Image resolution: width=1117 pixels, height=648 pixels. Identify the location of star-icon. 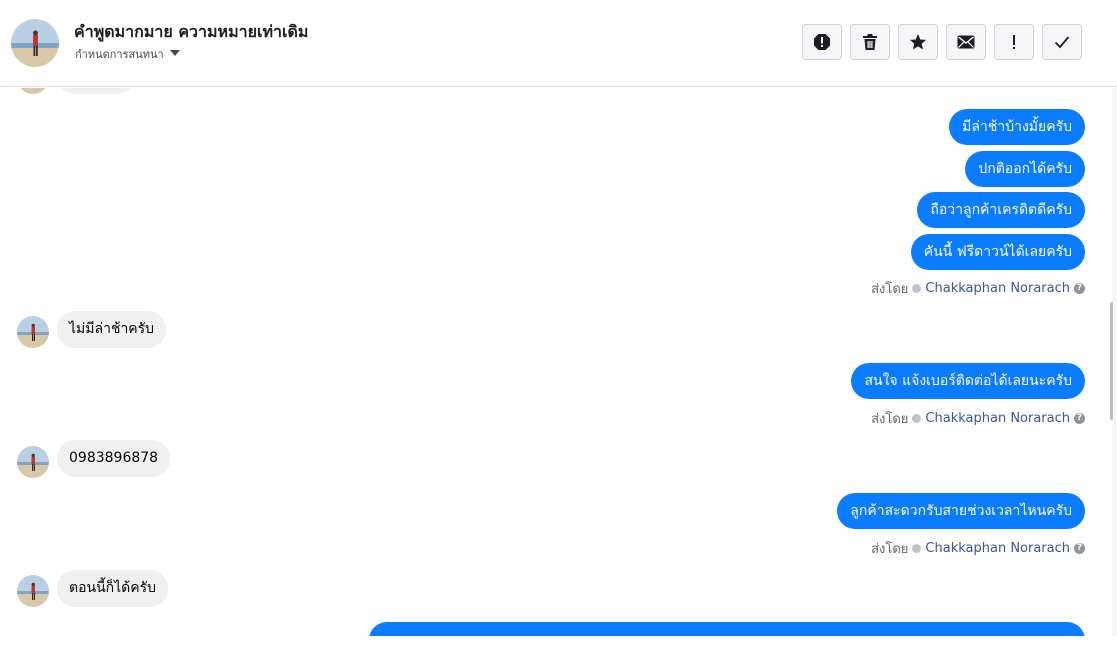
(918, 42).